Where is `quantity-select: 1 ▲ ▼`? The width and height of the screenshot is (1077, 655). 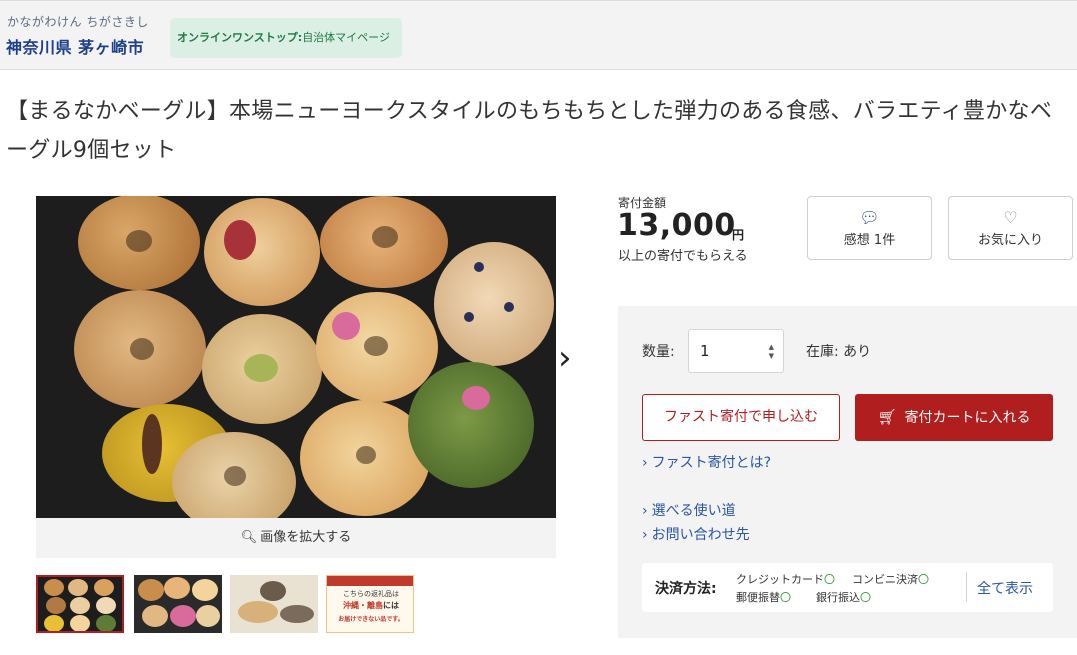
quantity-select: 1 ▲ ▼ is located at coordinates (736, 351).